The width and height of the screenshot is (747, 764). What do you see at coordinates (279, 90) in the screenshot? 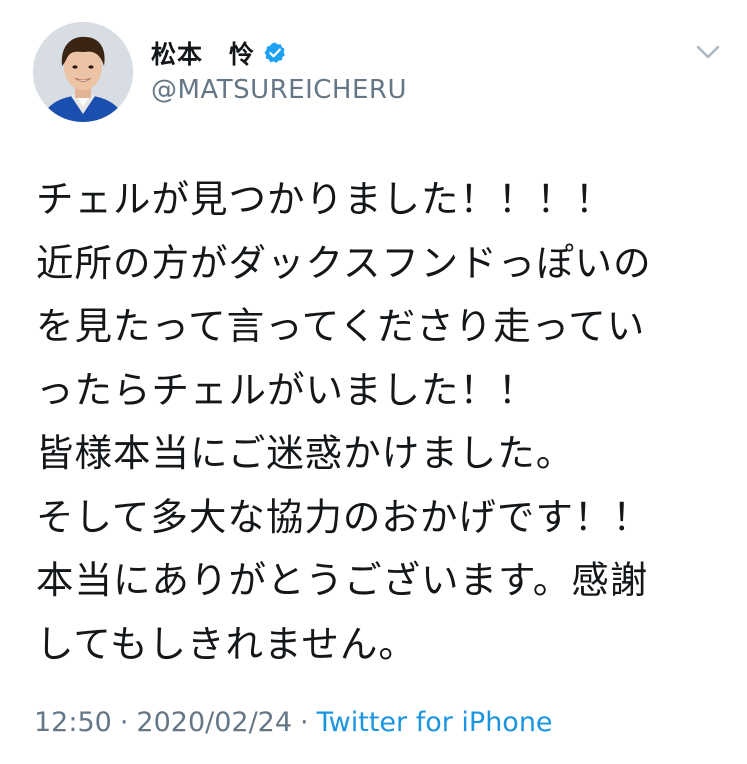
I see `user-handle: @MATSUREICHERU` at bounding box center [279, 90].